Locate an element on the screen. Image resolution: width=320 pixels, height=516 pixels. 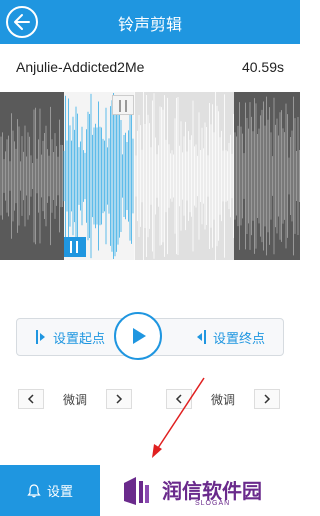
settings-button: 设置 is located at coordinates (50, 490).